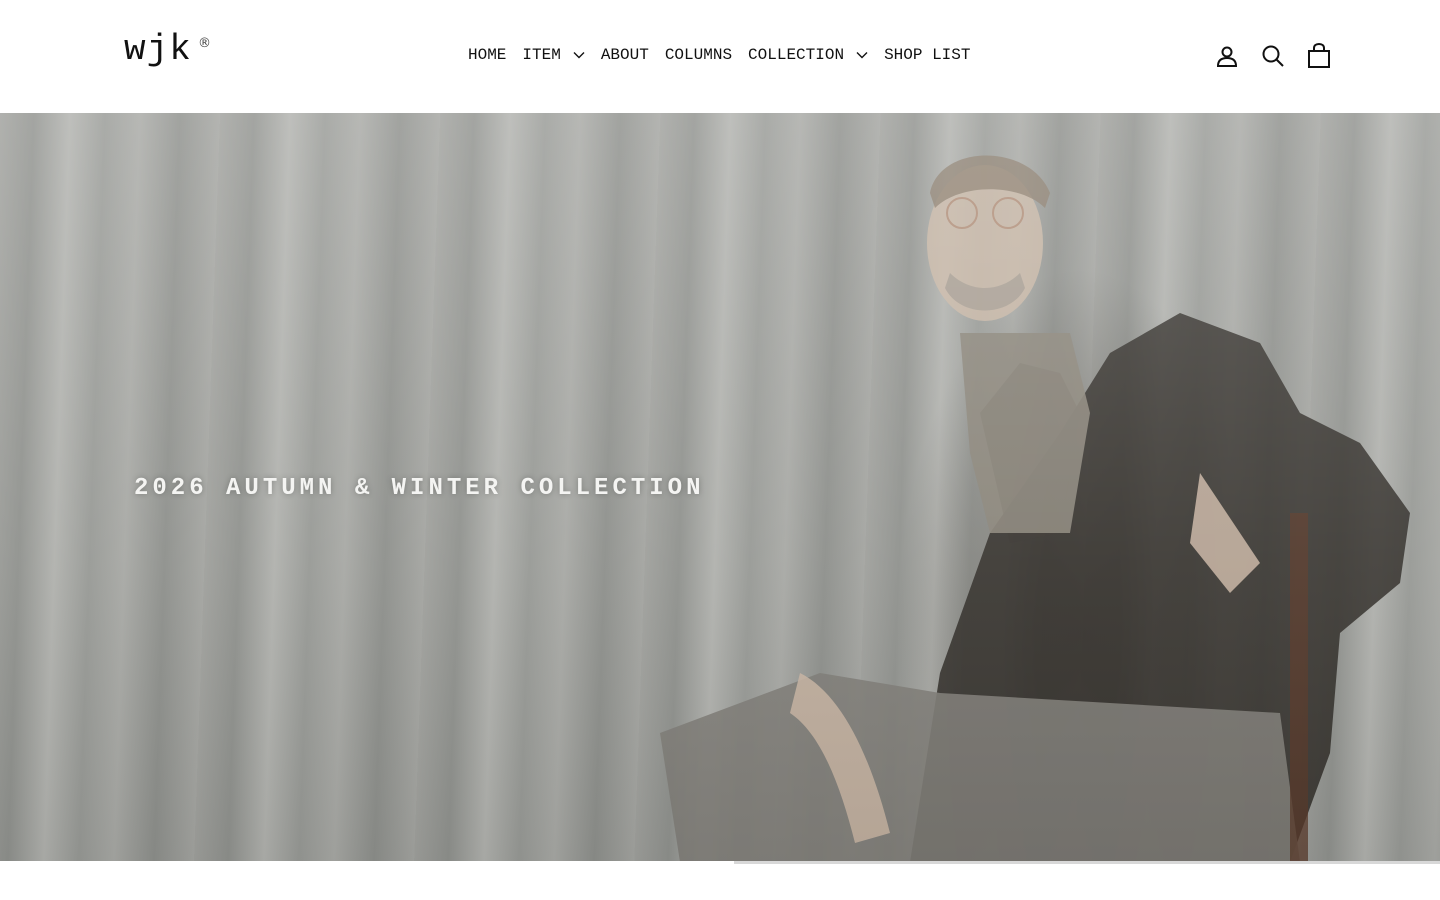 This screenshot has width=1440, height=900. What do you see at coordinates (419, 488) in the screenshot?
I see `hero-title: 2026 AUTUMN & WINTER COLLECTION` at bounding box center [419, 488].